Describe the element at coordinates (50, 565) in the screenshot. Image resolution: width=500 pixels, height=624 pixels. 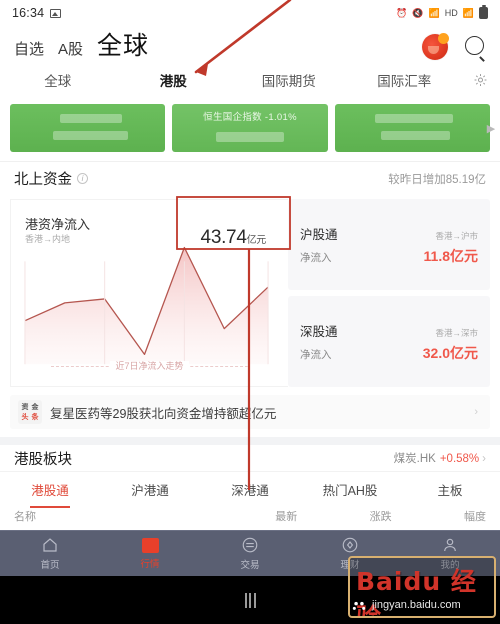
I see `bottom-nav-label: 首页` at that location.